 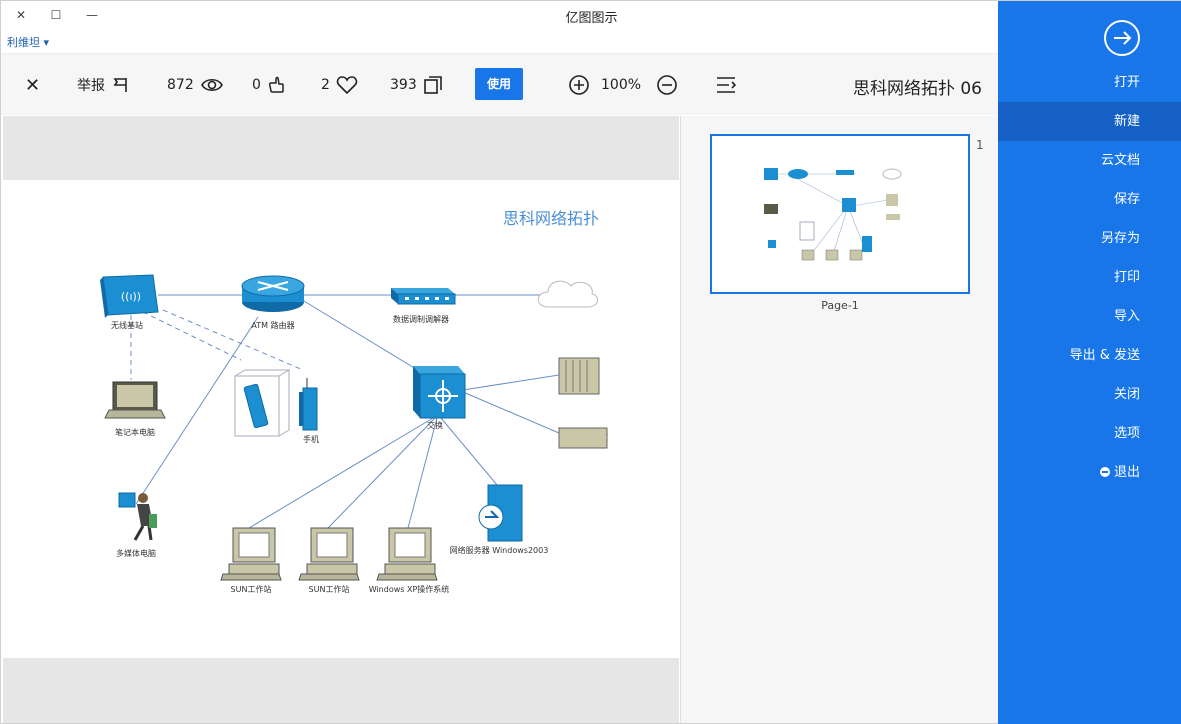 I want to click on laptop-label: 笔记本电脑, so click(x=135, y=432).